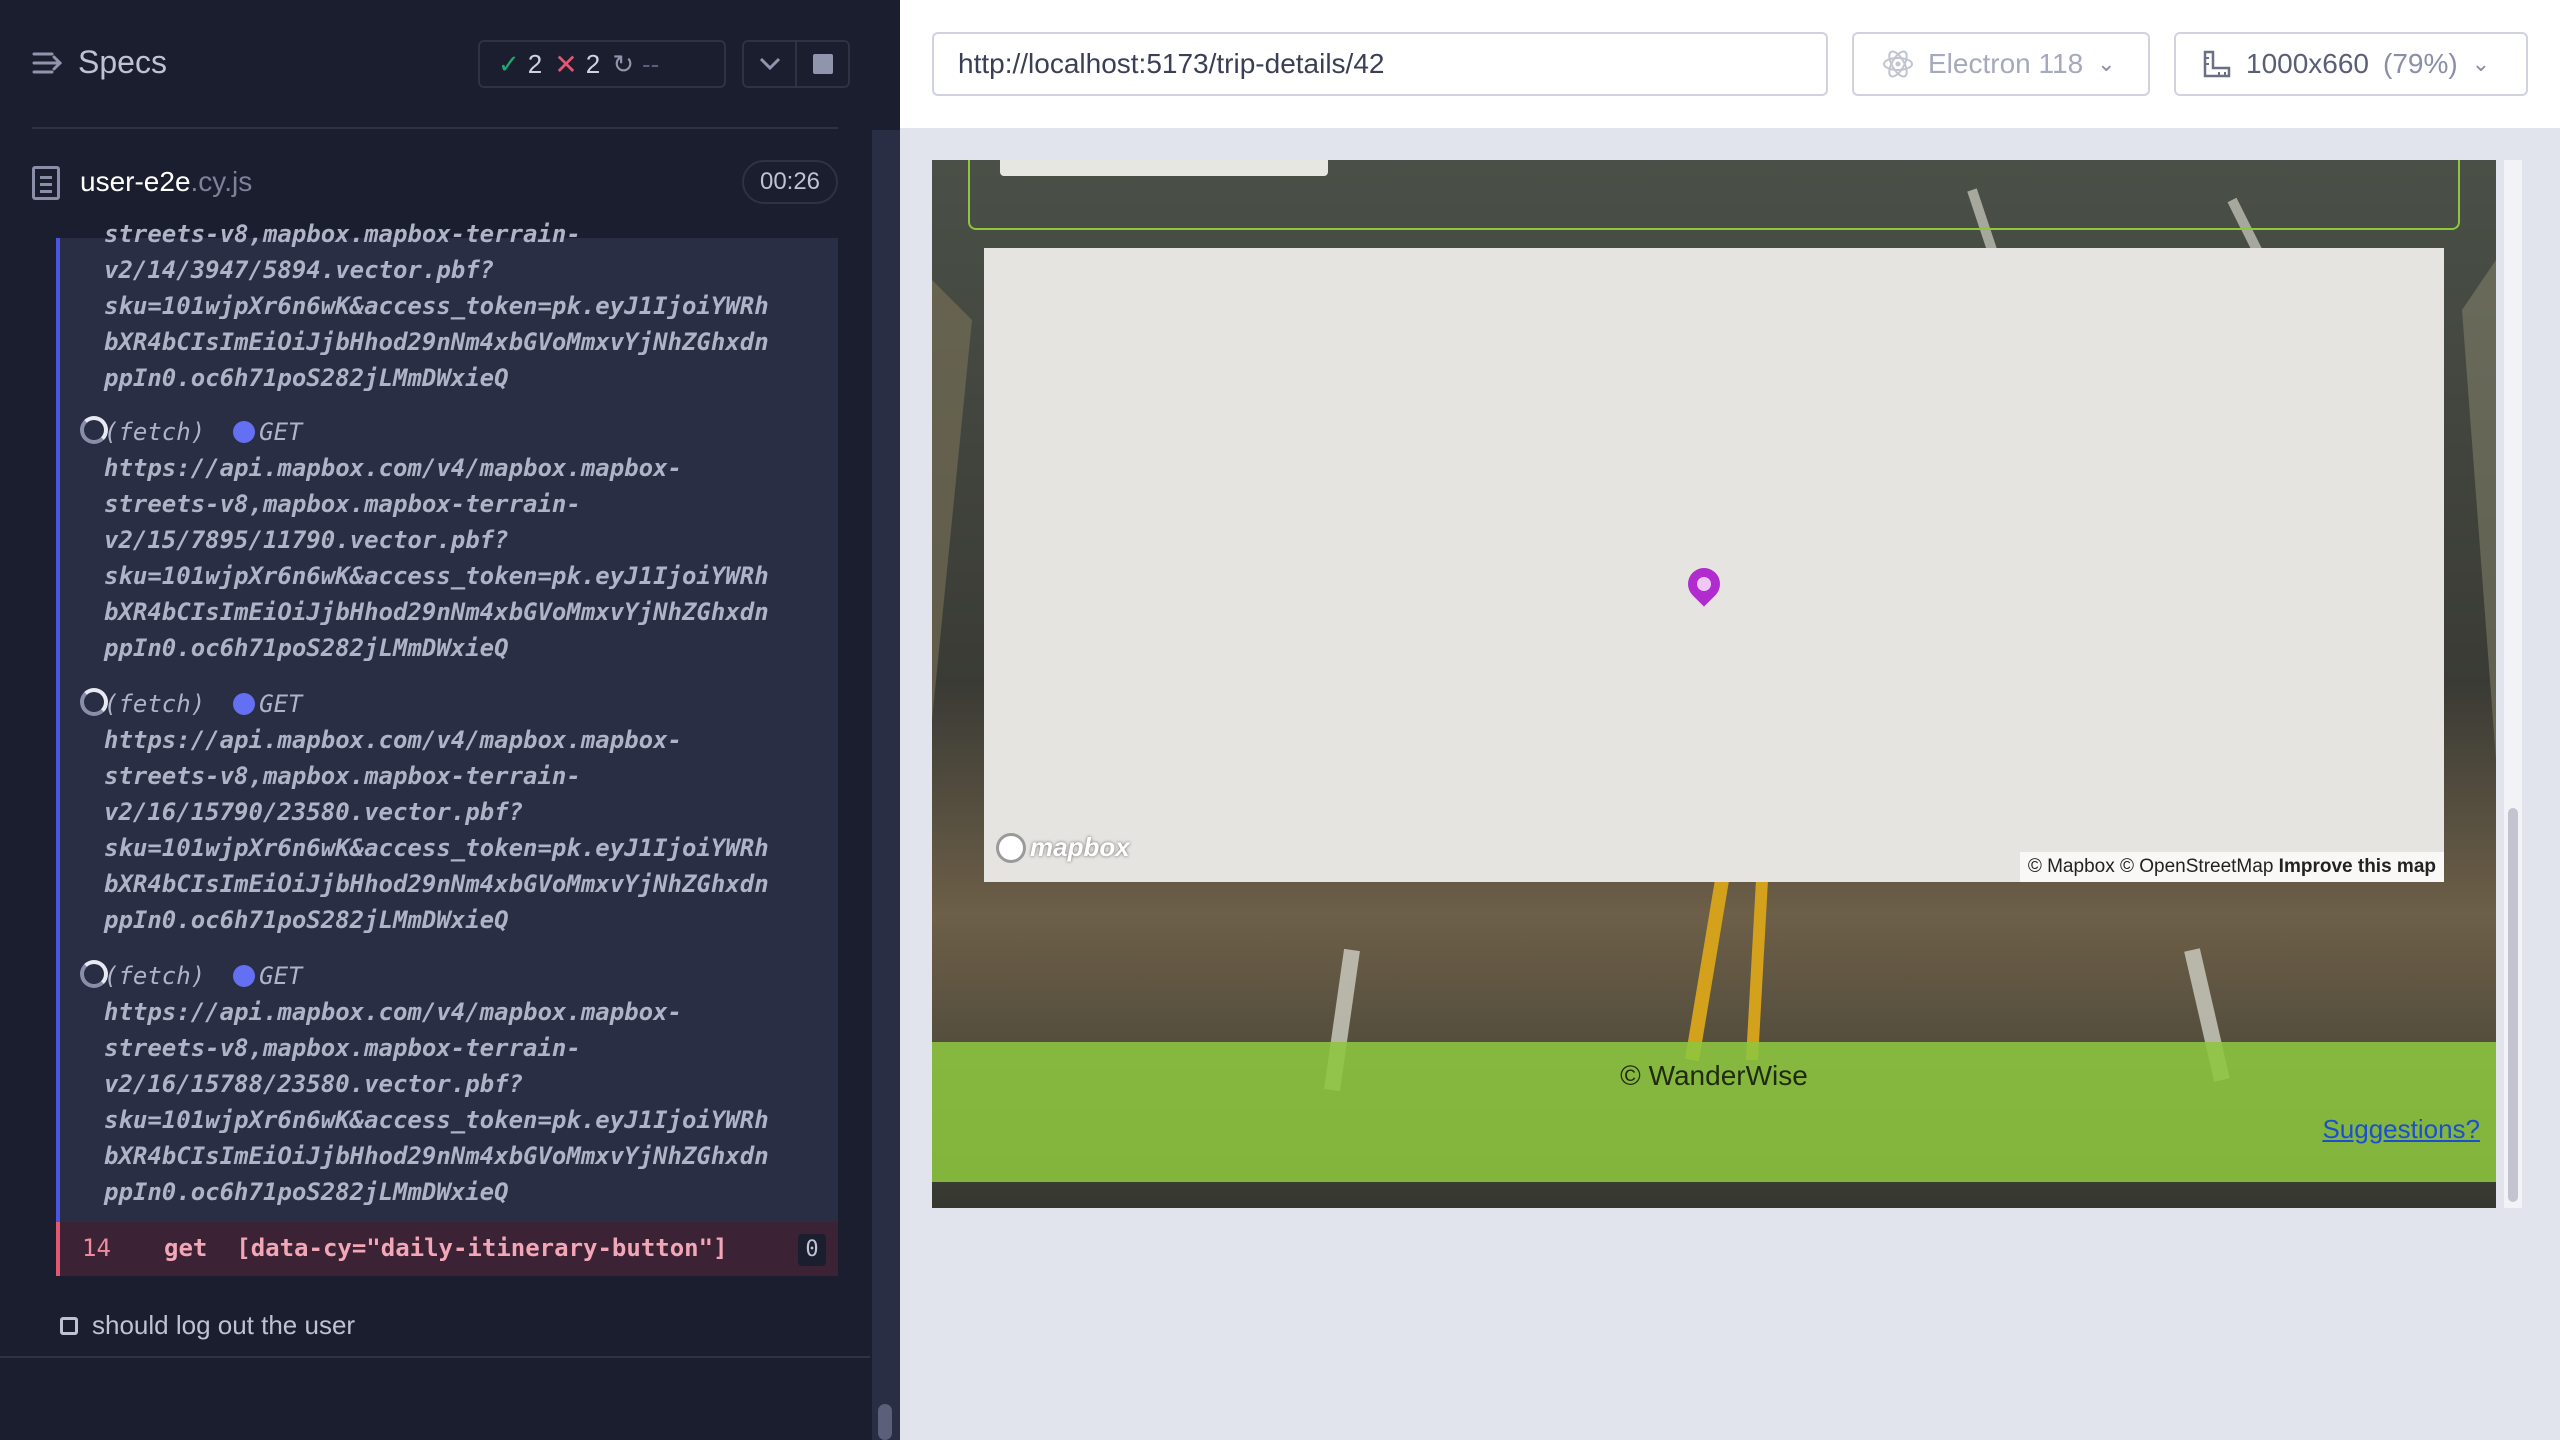 This screenshot has width=2560, height=1440. What do you see at coordinates (2357, 866) in the screenshot?
I see `improve-map-link: Improve this map` at bounding box center [2357, 866].